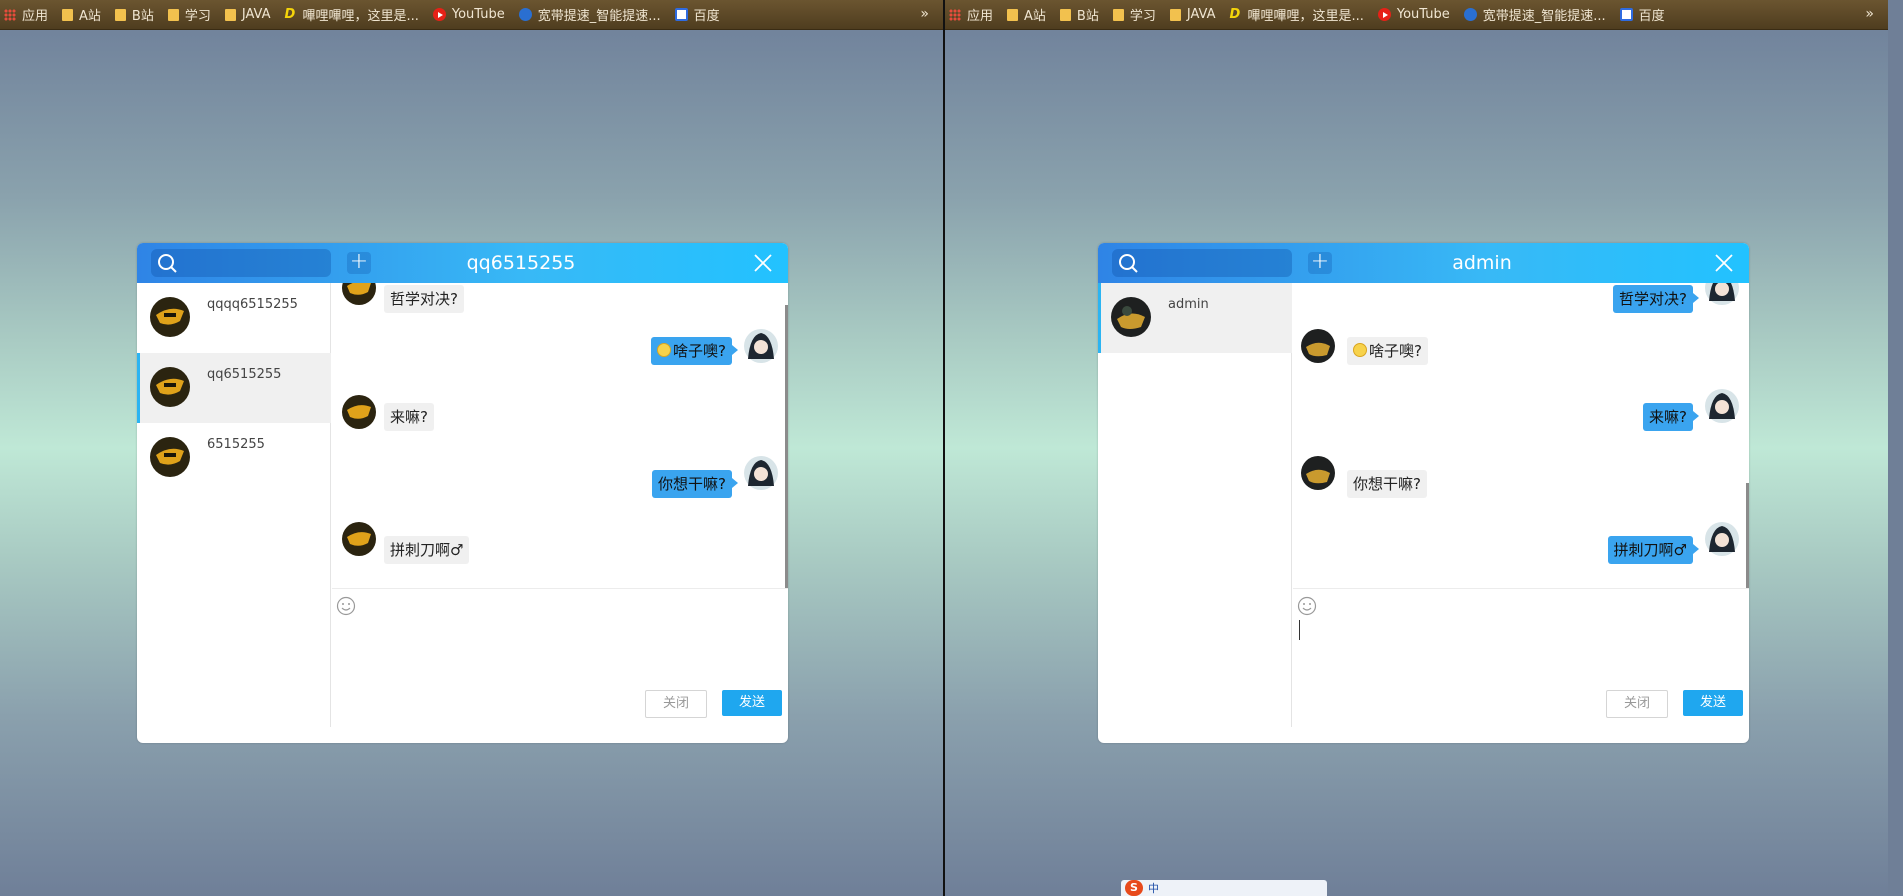 This screenshot has height=896, width=1903. What do you see at coordinates (1387, 484) in the screenshot?
I see `message-bubble-incoming: 你想干嘛?` at bounding box center [1387, 484].